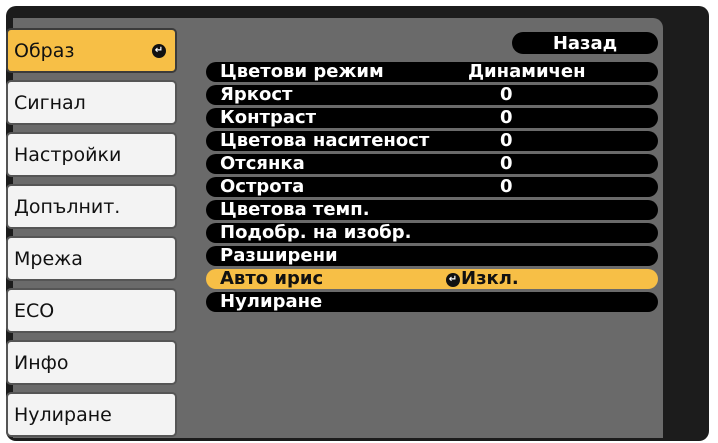 Image resolution: width=718 pixels, height=443 pixels. I want to click on setting-row-color-mode: Цветови режим Динамичен, so click(432, 71).